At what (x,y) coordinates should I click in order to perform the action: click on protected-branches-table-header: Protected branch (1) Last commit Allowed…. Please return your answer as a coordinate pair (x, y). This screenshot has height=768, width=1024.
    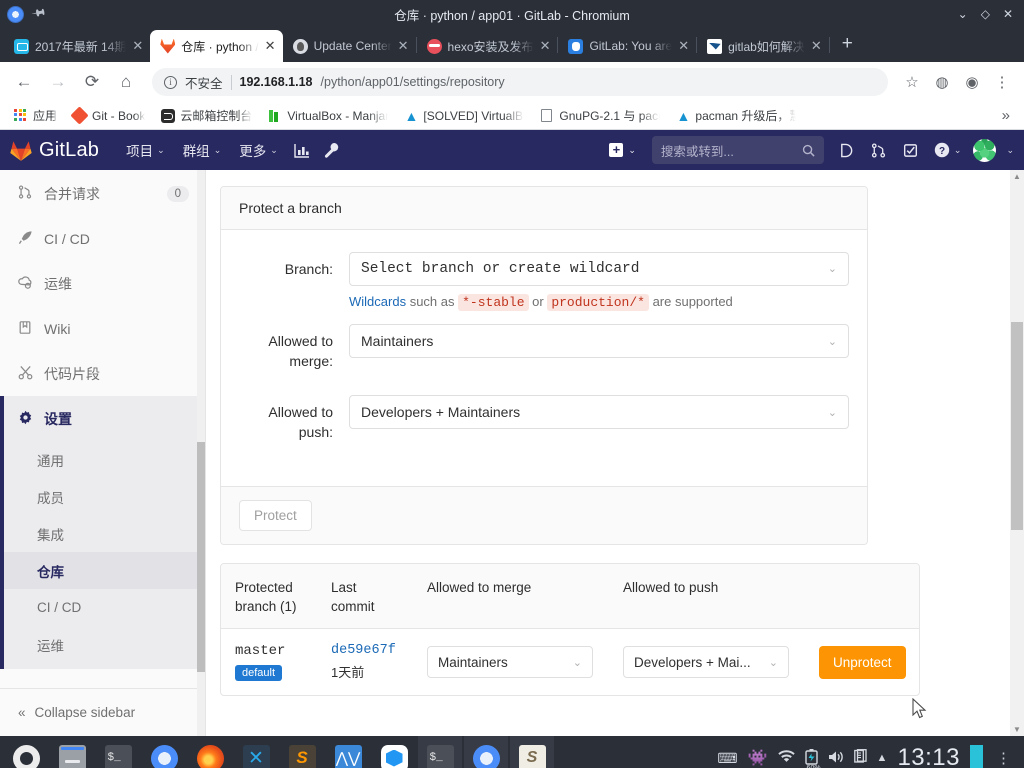
    Looking at the image, I should click on (570, 596).